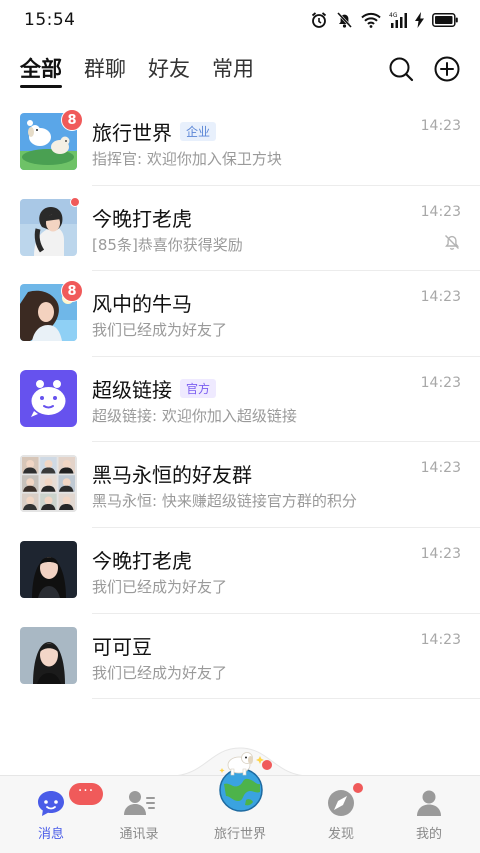 The image size is (480, 853). Describe the element at coordinates (419, 20) in the screenshot. I see `charging-icon` at that location.